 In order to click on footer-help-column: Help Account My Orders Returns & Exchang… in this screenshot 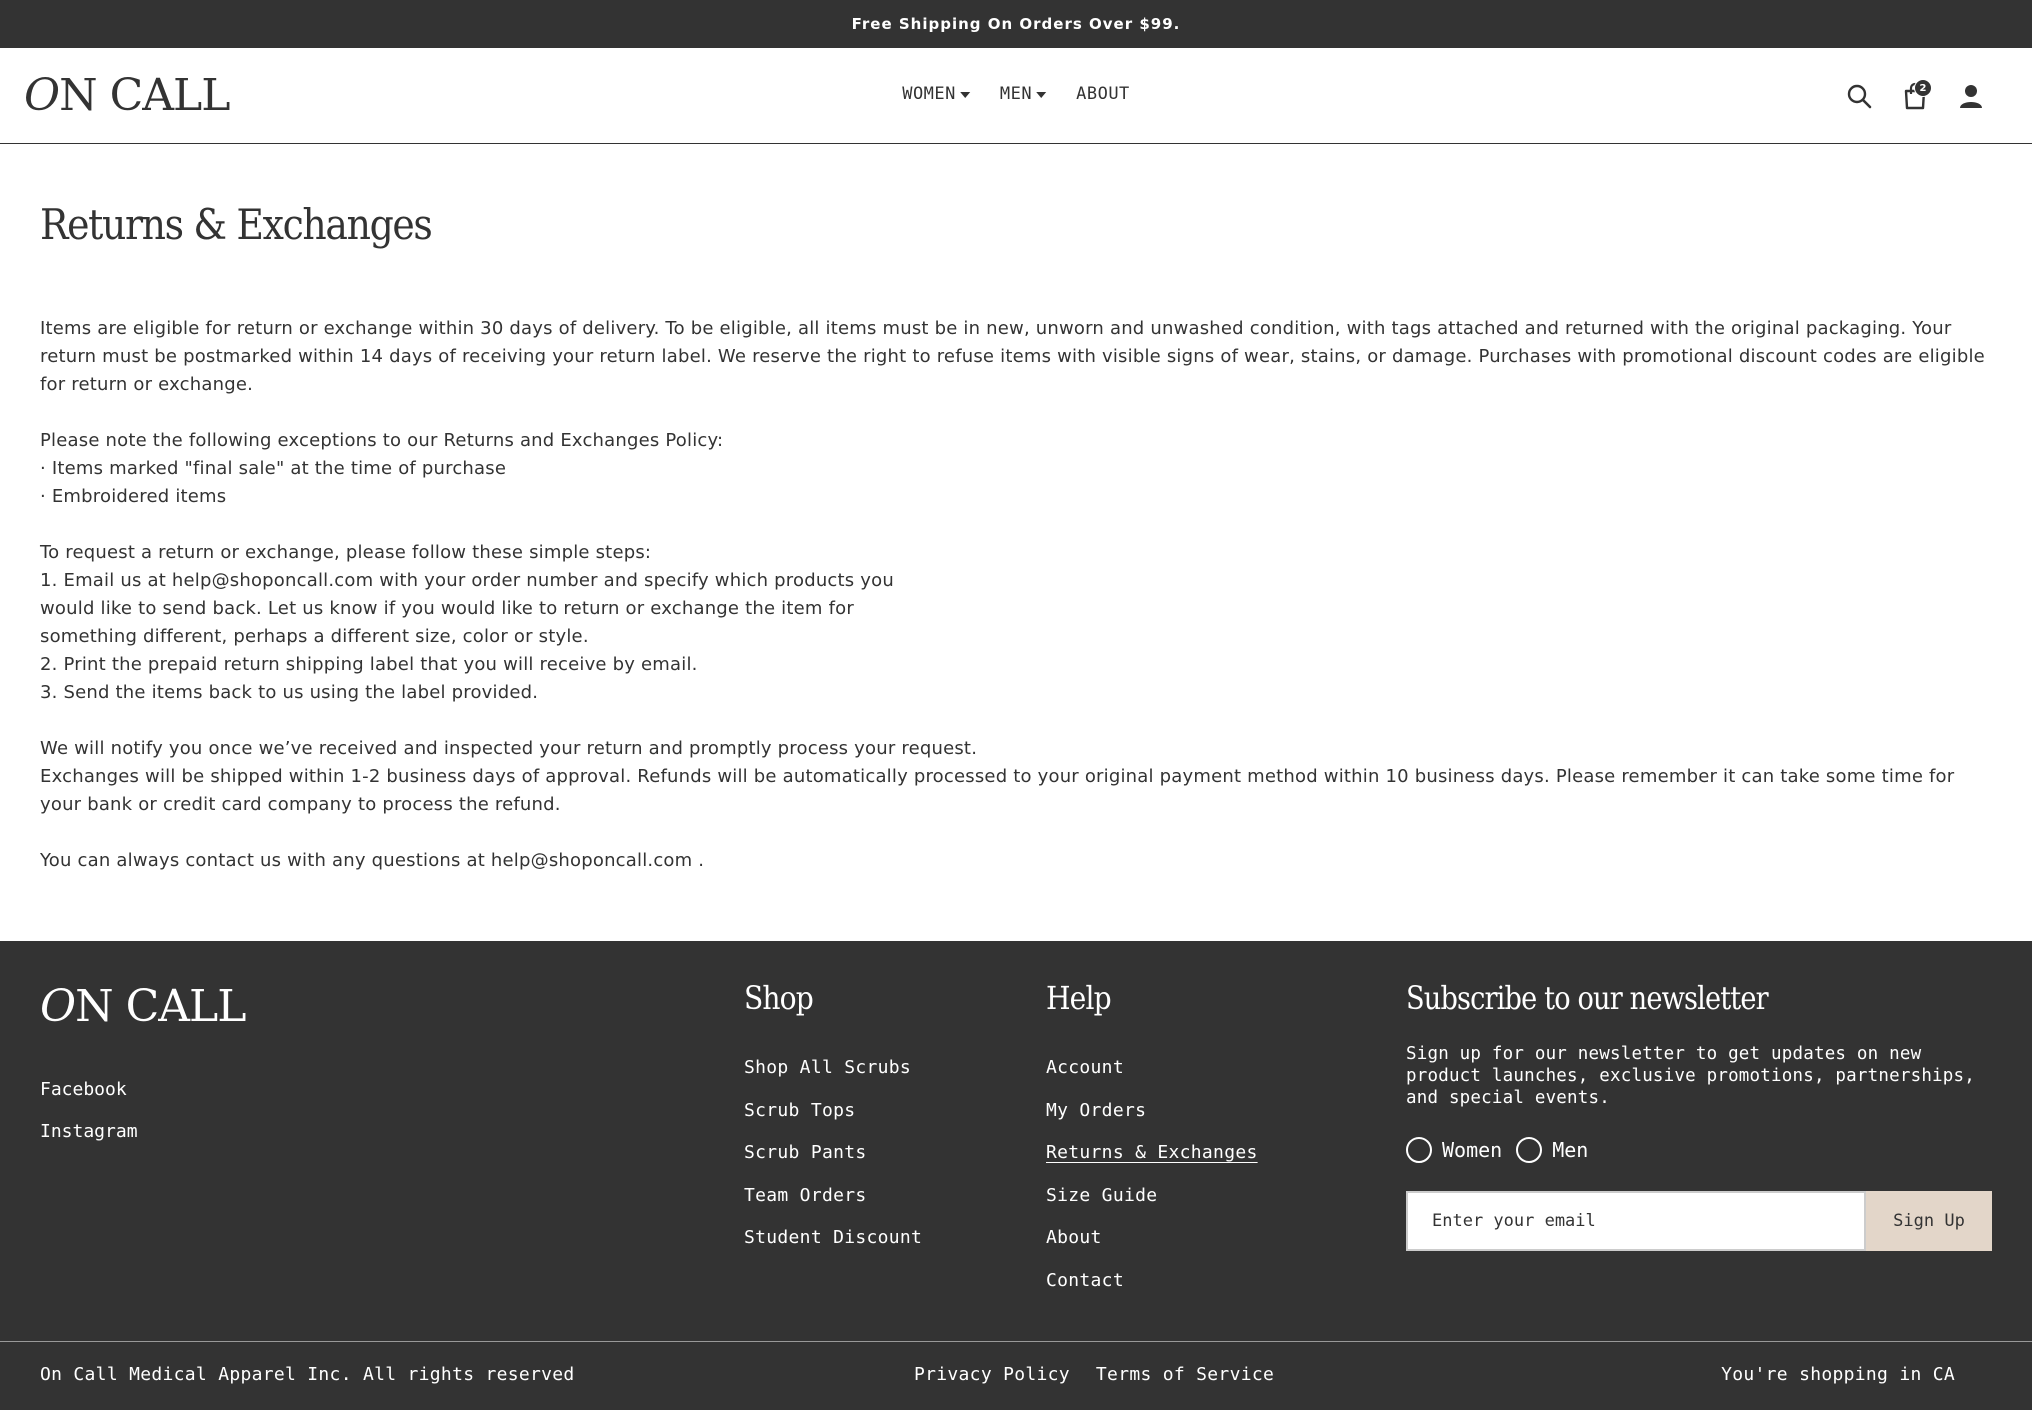, I will do `click(1152, 1140)`.